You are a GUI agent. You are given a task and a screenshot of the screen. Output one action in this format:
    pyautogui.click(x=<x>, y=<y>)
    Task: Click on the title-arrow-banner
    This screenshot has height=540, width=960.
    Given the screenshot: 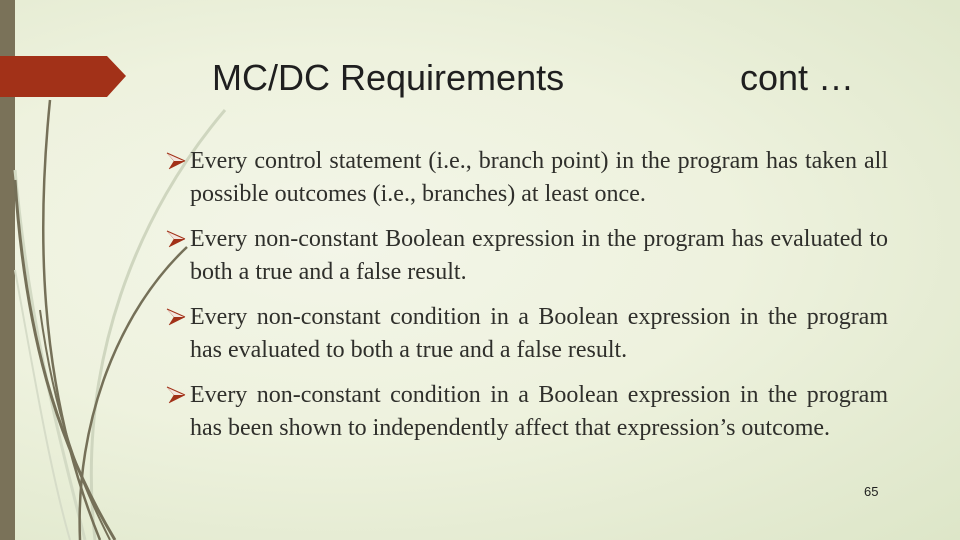 What is the action you would take?
    pyautogui.click(x=63, y=76)
    